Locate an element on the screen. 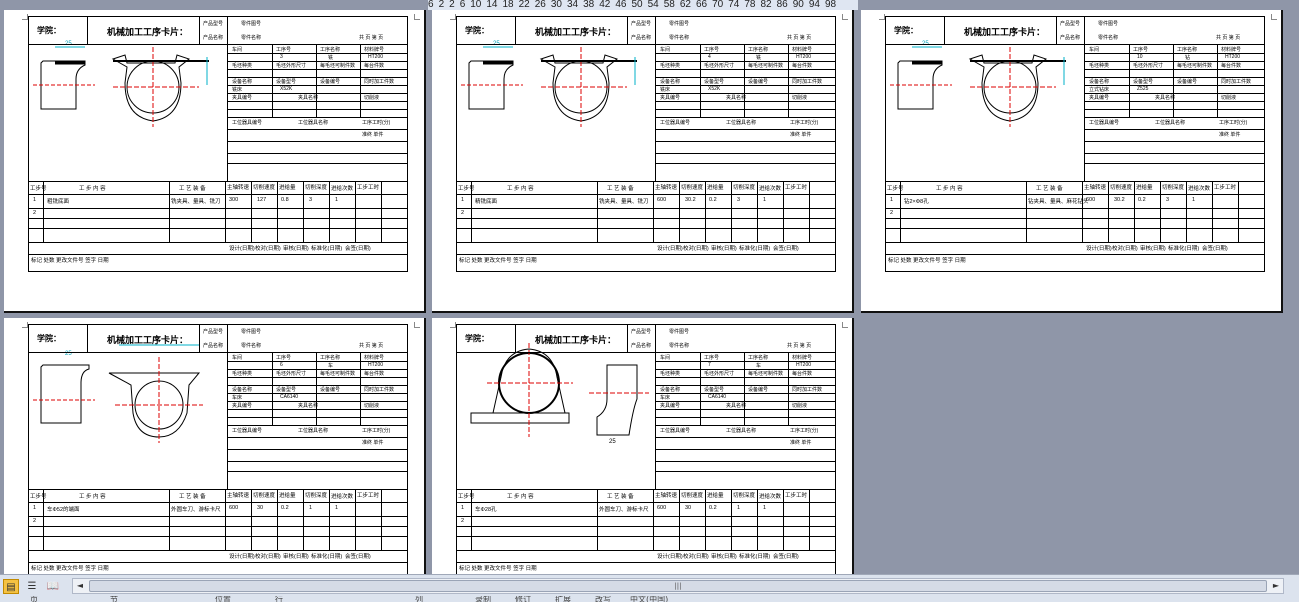  equipment-name-value: 车床 is located at coordinates (665, 398).